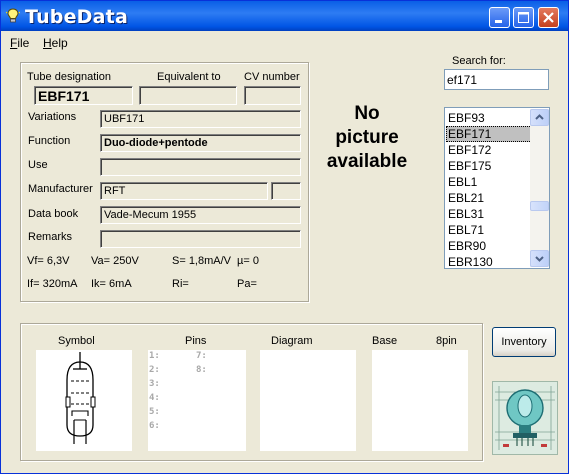 This screenshot has width=569, height=474. What do you see at coordinates (499, 17) in the screenshot?
I see `minimize-button` at bounding box center [499, 17].